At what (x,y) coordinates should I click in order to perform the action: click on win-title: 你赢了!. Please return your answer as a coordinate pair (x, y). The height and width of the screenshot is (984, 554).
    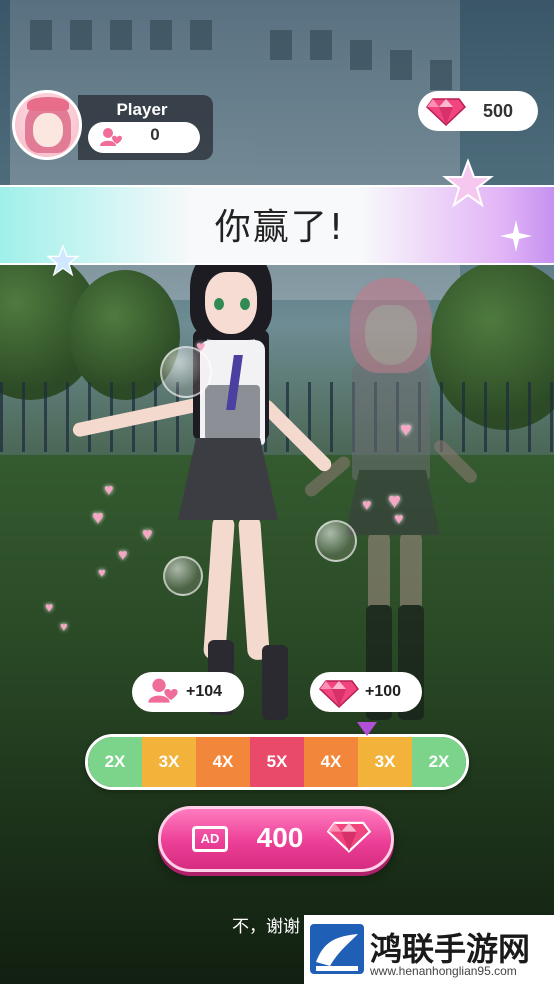
    Looking at the image, I should click on (280, 227).